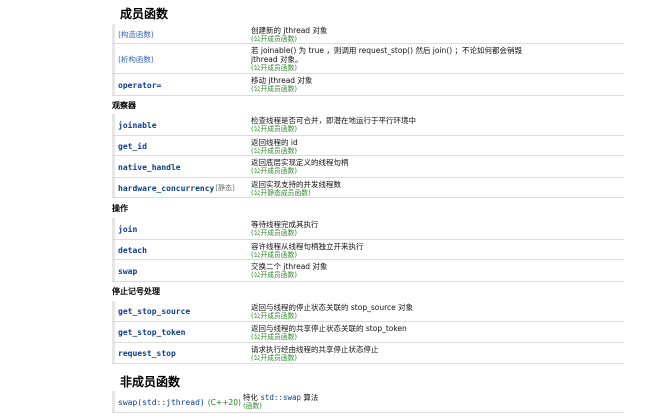 The height and width of the screenshot is (420, 650). Describe the element at coordinates (136, 59) in the screenshot. I see `destructor-link: (析构函数)` at that location.